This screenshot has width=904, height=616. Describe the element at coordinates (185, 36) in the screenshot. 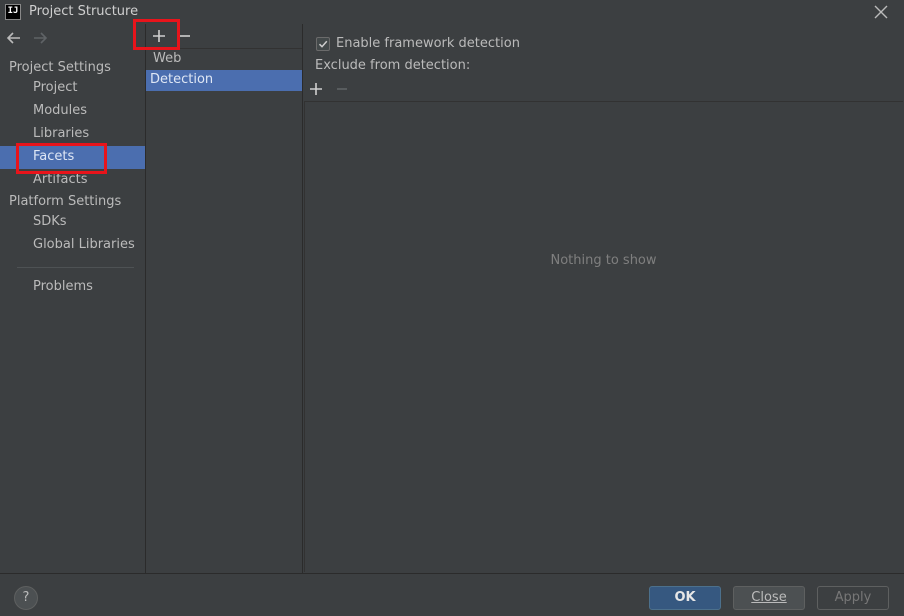

I see `remove-facet-button` at that location.